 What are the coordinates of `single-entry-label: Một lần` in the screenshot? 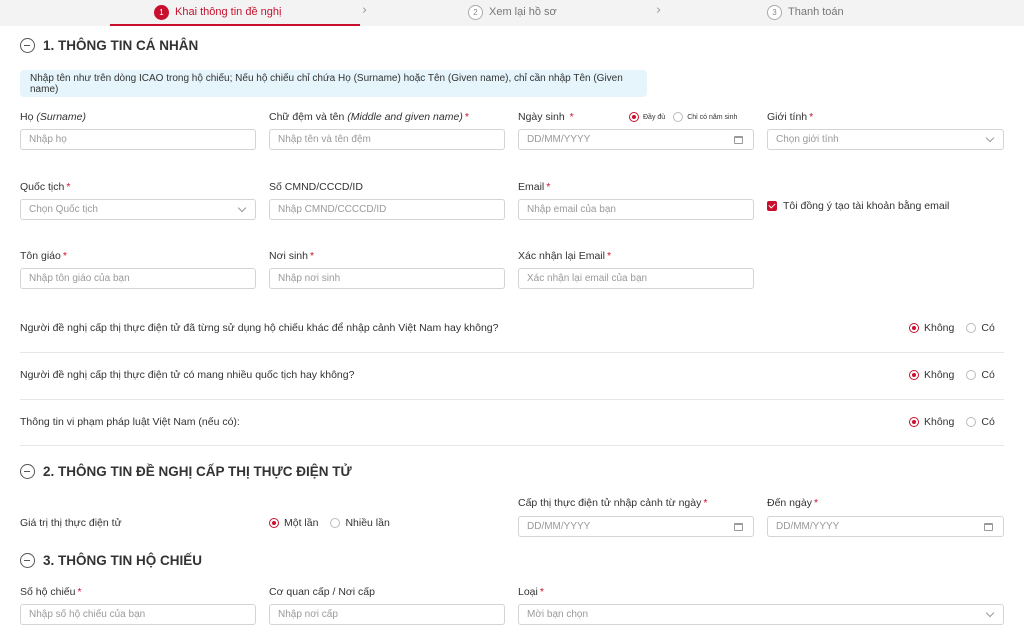 It's located at (301, 523).